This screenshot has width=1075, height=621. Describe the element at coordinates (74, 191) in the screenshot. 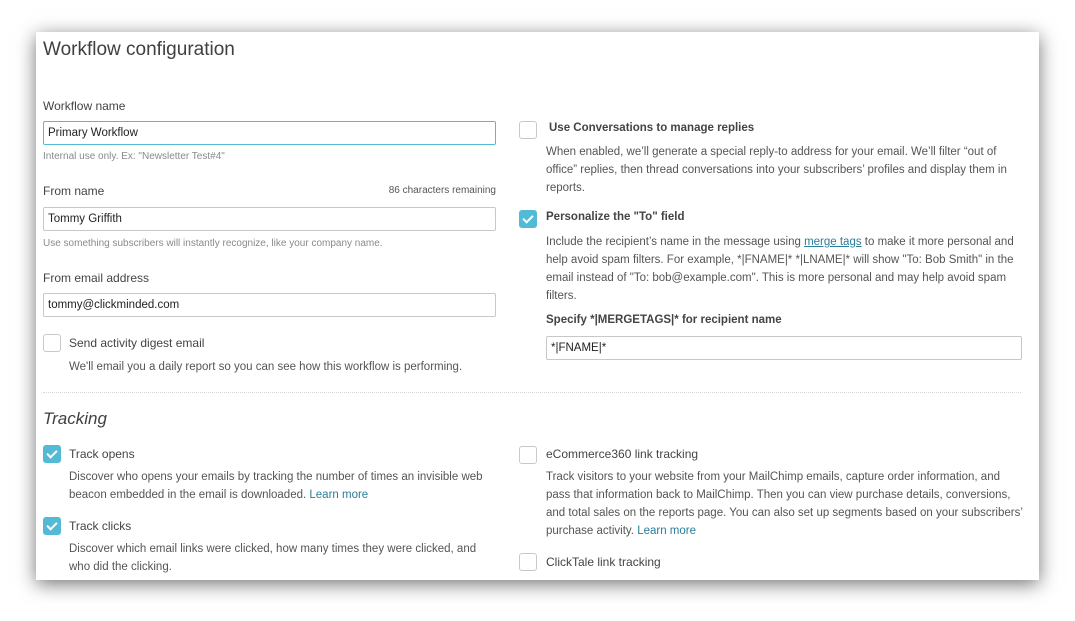

I see `from-name-label: From name` at that location.